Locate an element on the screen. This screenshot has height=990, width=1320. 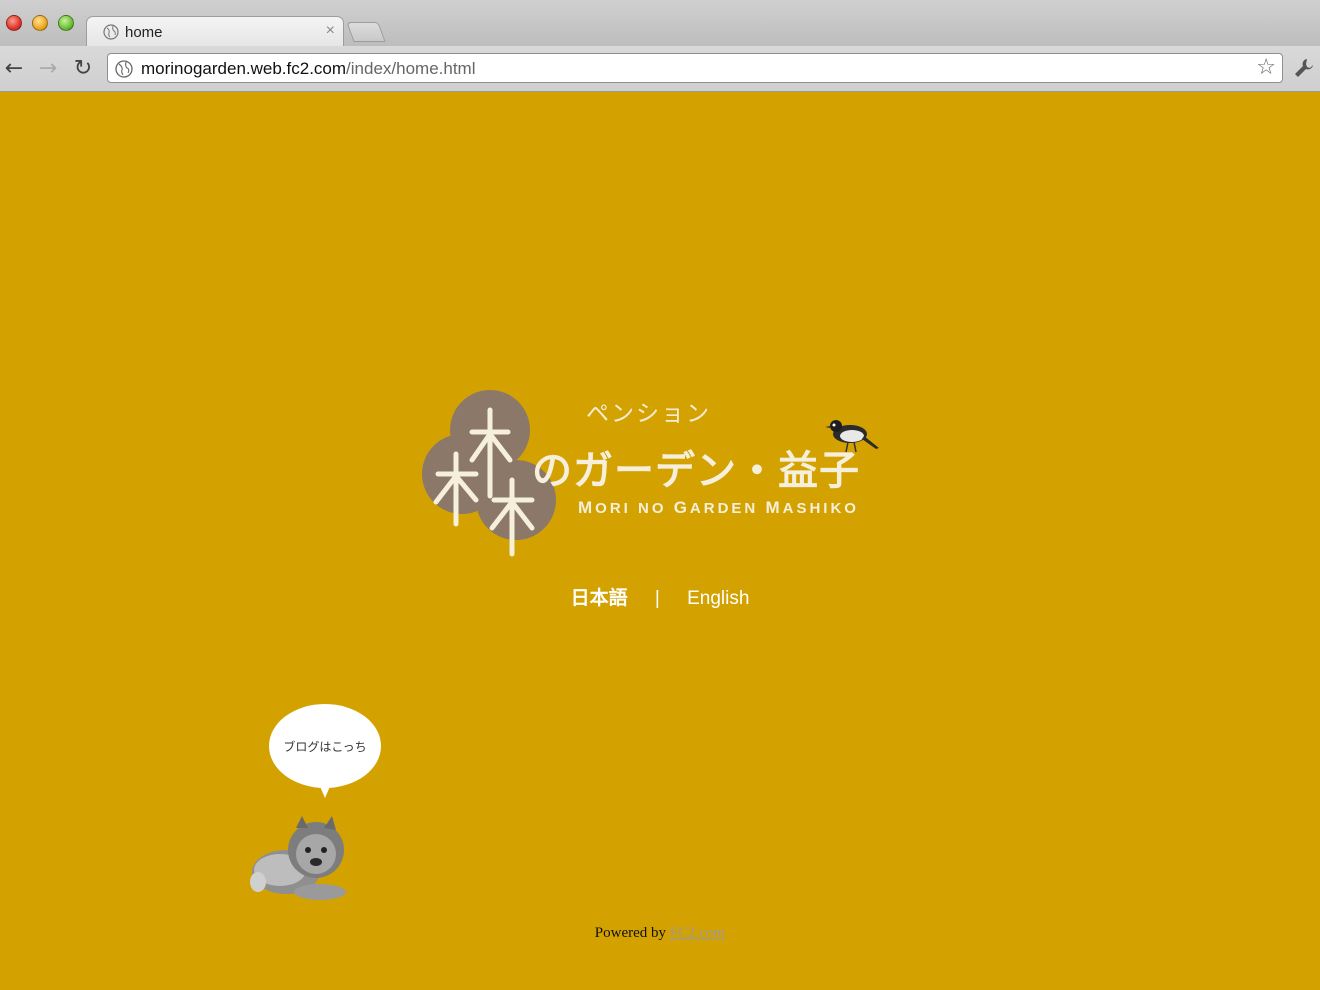
site-logo: ペンション のガーデン・益子 MORI NO GARDEN MASHIKO is located at coordinates (655, 473).